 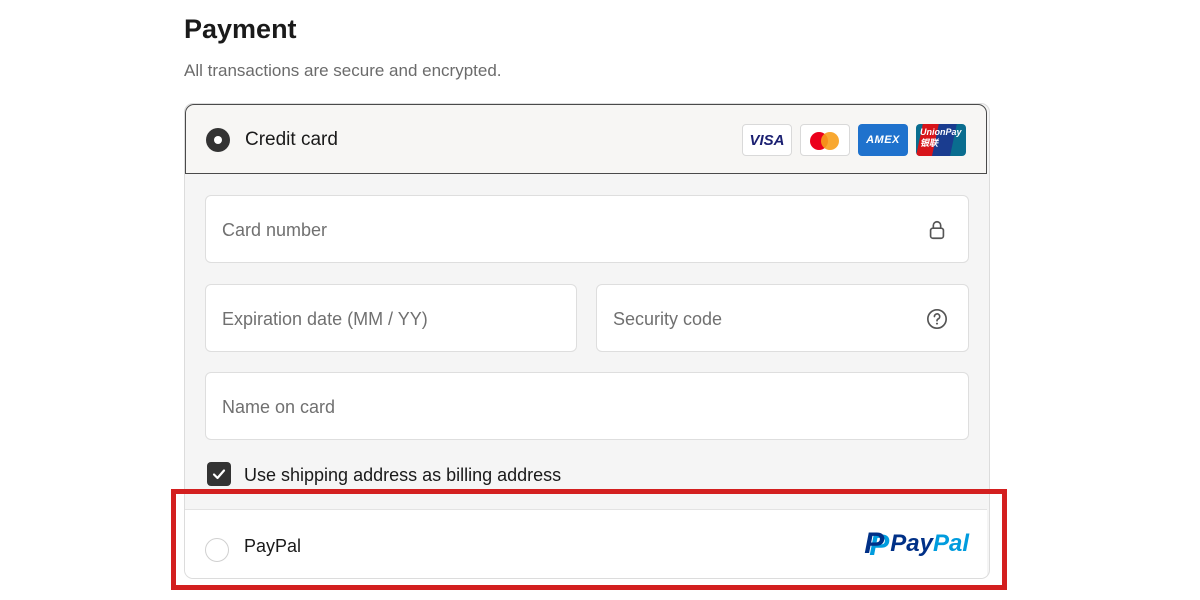 I want to click on security-code-placeholder: Security code, so click(x=668, y=319).